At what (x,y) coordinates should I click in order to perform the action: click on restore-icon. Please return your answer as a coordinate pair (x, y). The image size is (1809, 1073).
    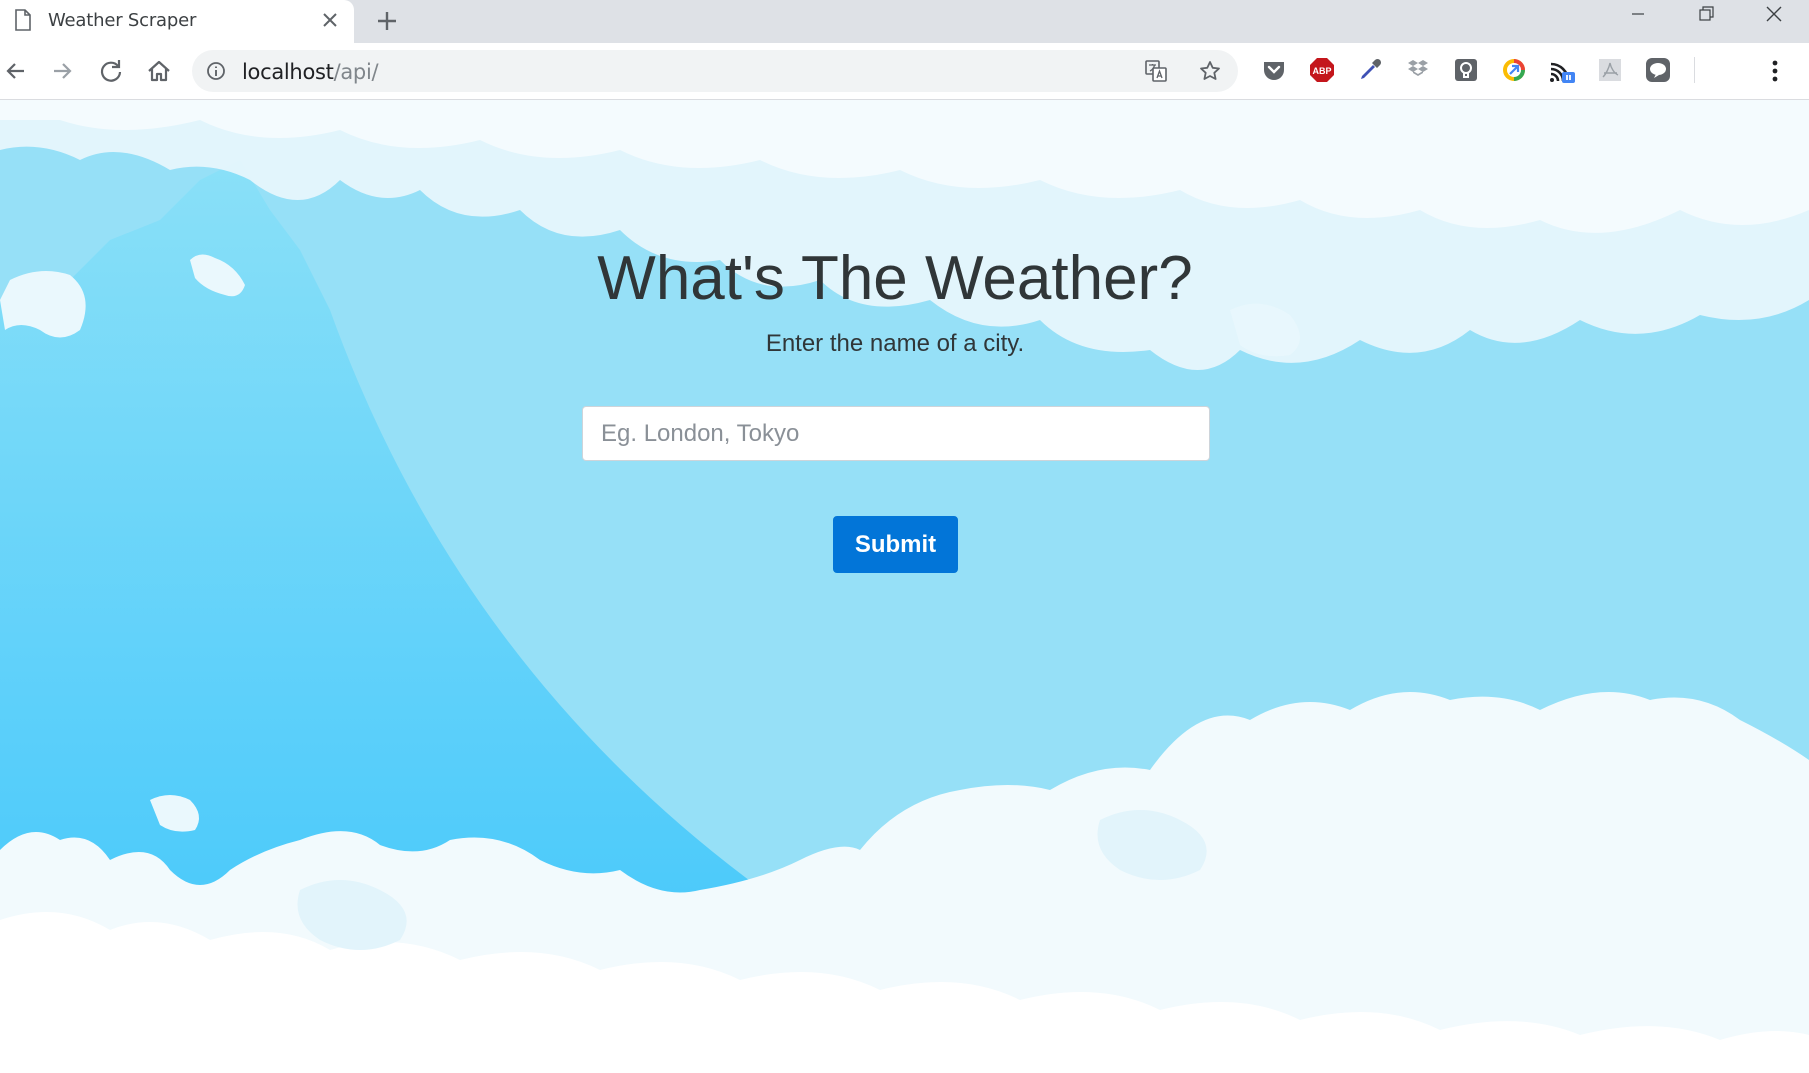
    Looking at the image, I should click on (1706, 15).